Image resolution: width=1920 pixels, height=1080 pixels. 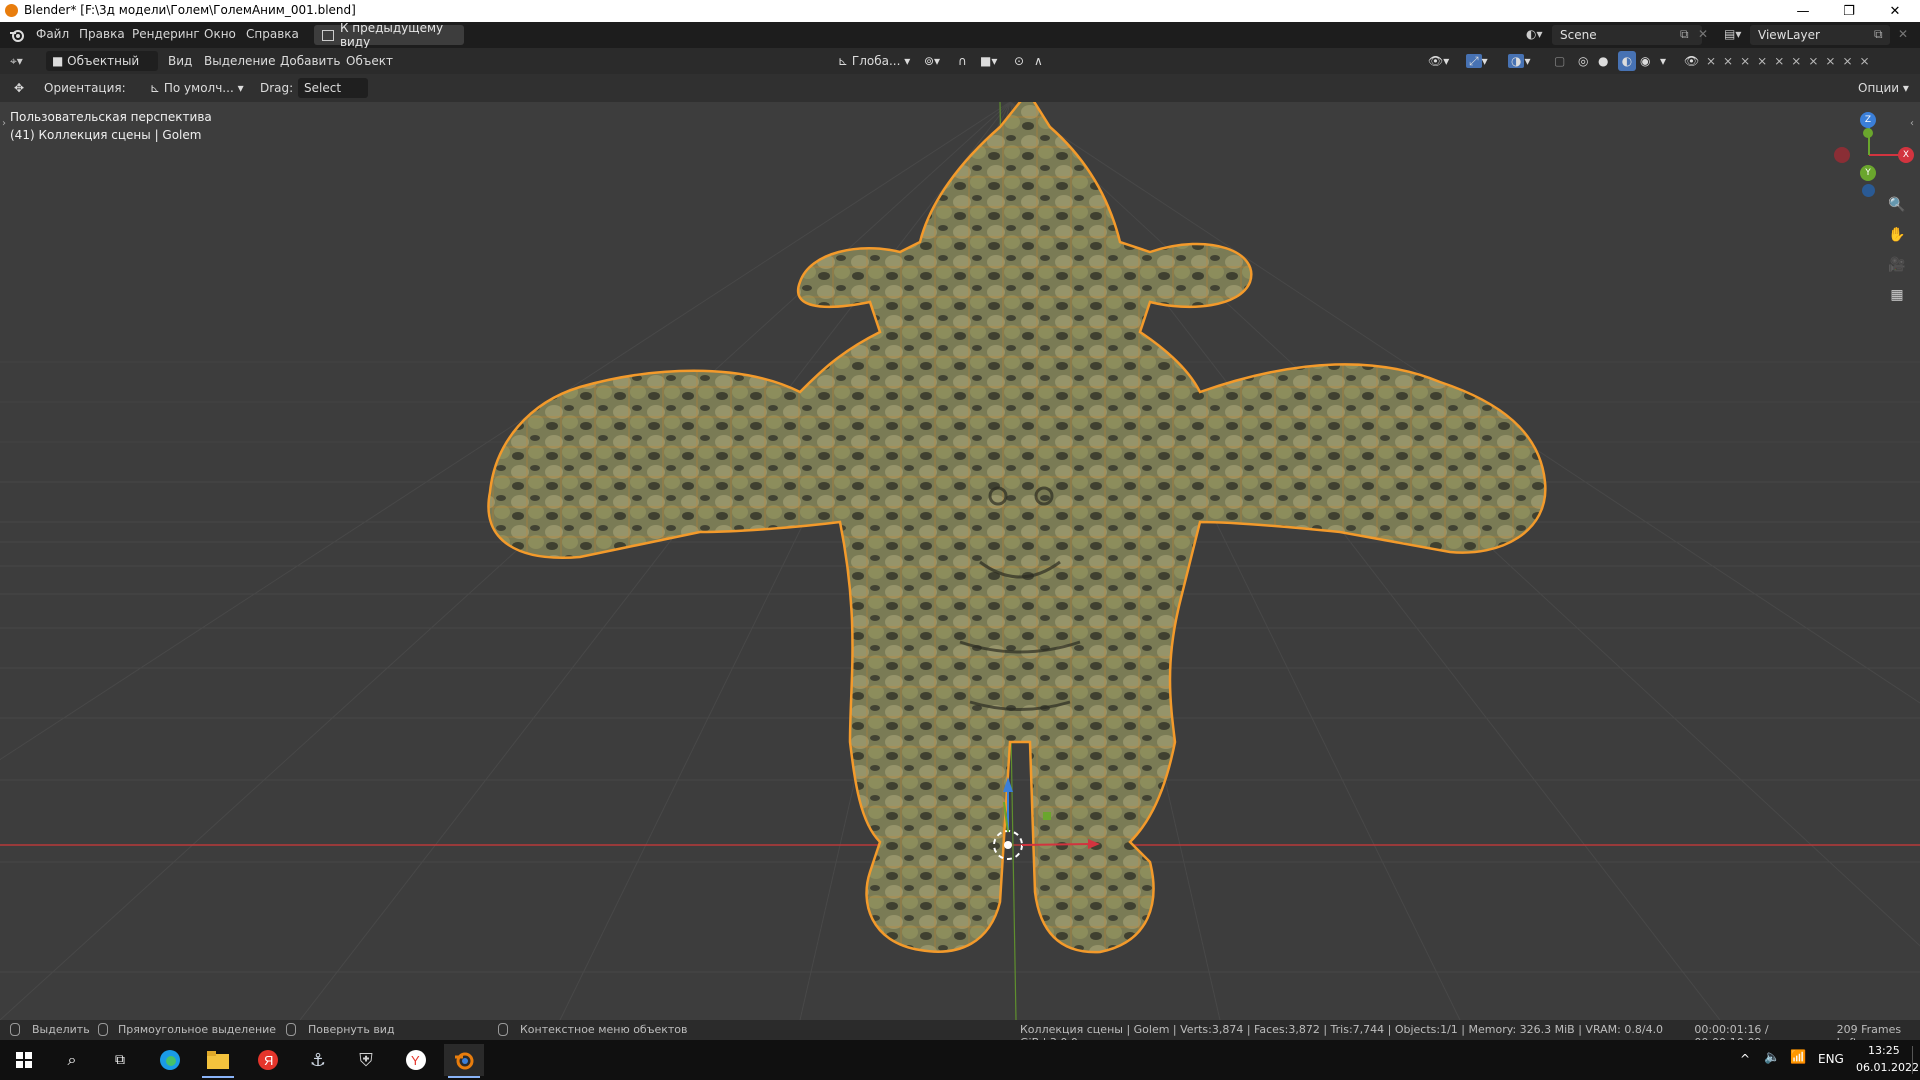 What do you see at coordinates (318, 1060) in the screenshot?
I see `ship-game-icon: ⚓` at bounding box center [318, 1060].